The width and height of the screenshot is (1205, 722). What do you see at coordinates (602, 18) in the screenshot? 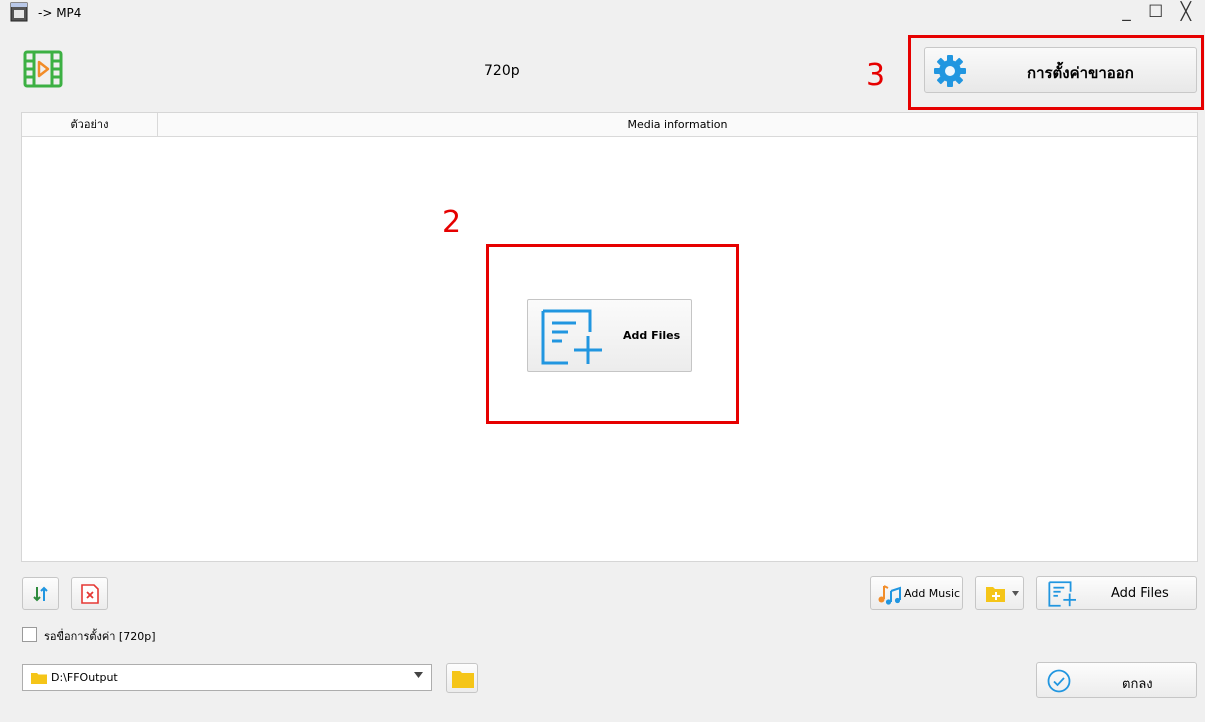
I see `title-bar: -> MP4 _ ☐ ╳` at bounding box center [602, 18].